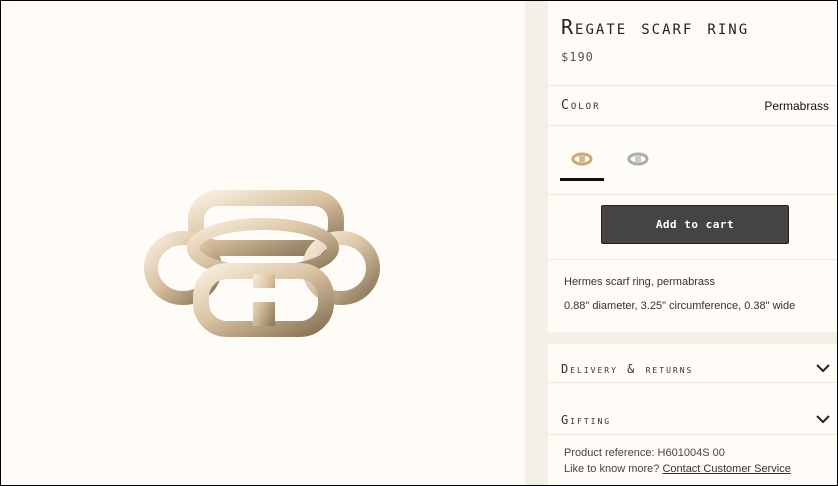 This screenshot has height=486, width=838. Describe the element at coordinates (796, 106) in the screenshot. I see `color-value: Permabrass` at that location.